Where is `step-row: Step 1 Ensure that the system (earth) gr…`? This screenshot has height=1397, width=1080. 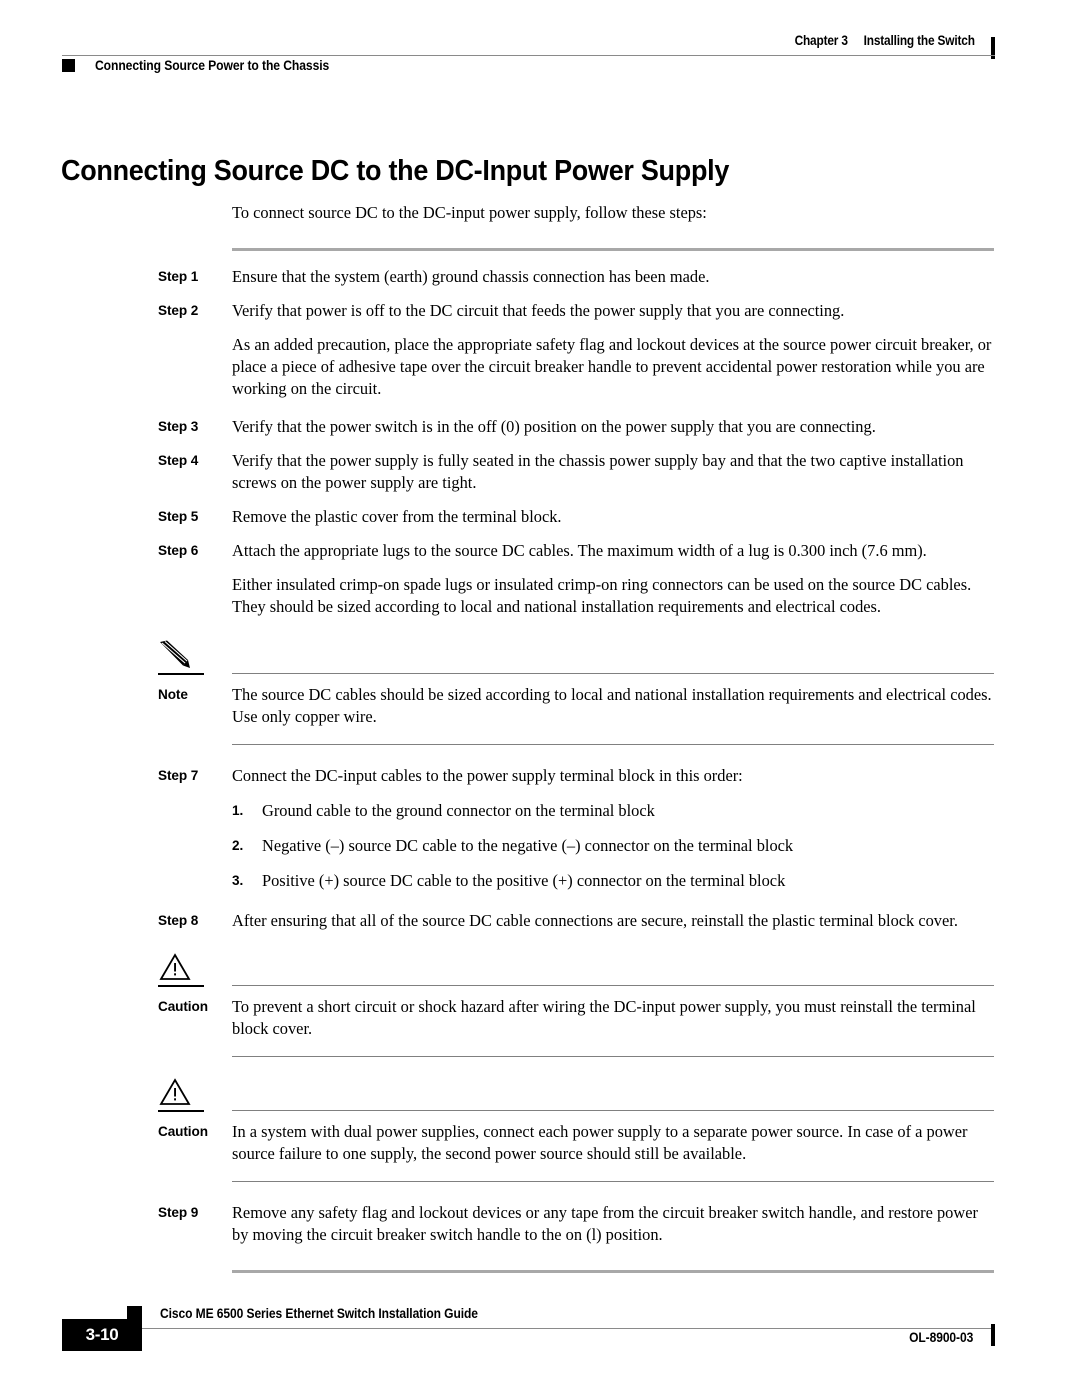
step-row: Step 1 Ensure that the system (earth) gr… is located at coordinates (540, 277).